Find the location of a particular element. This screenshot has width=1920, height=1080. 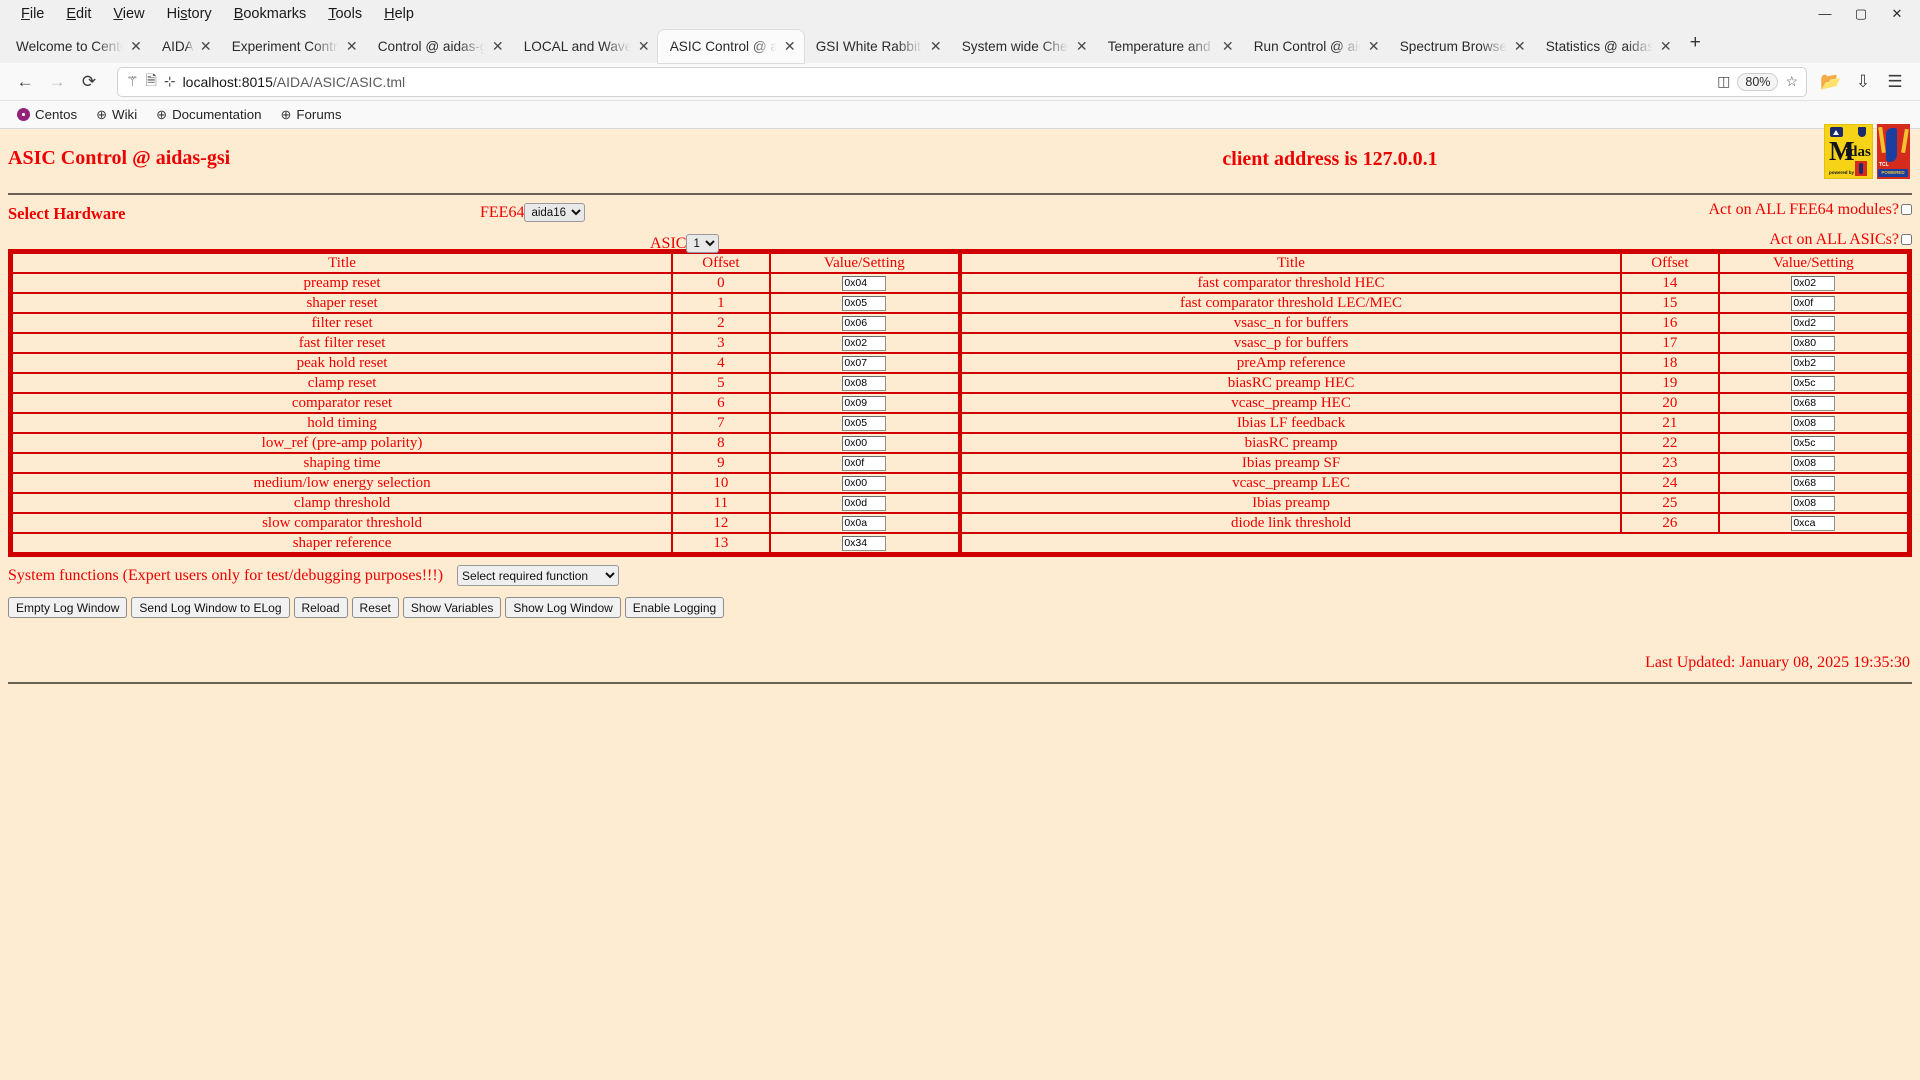

register-title: Ibias LF feedback is located at coordinates (1291, 423).